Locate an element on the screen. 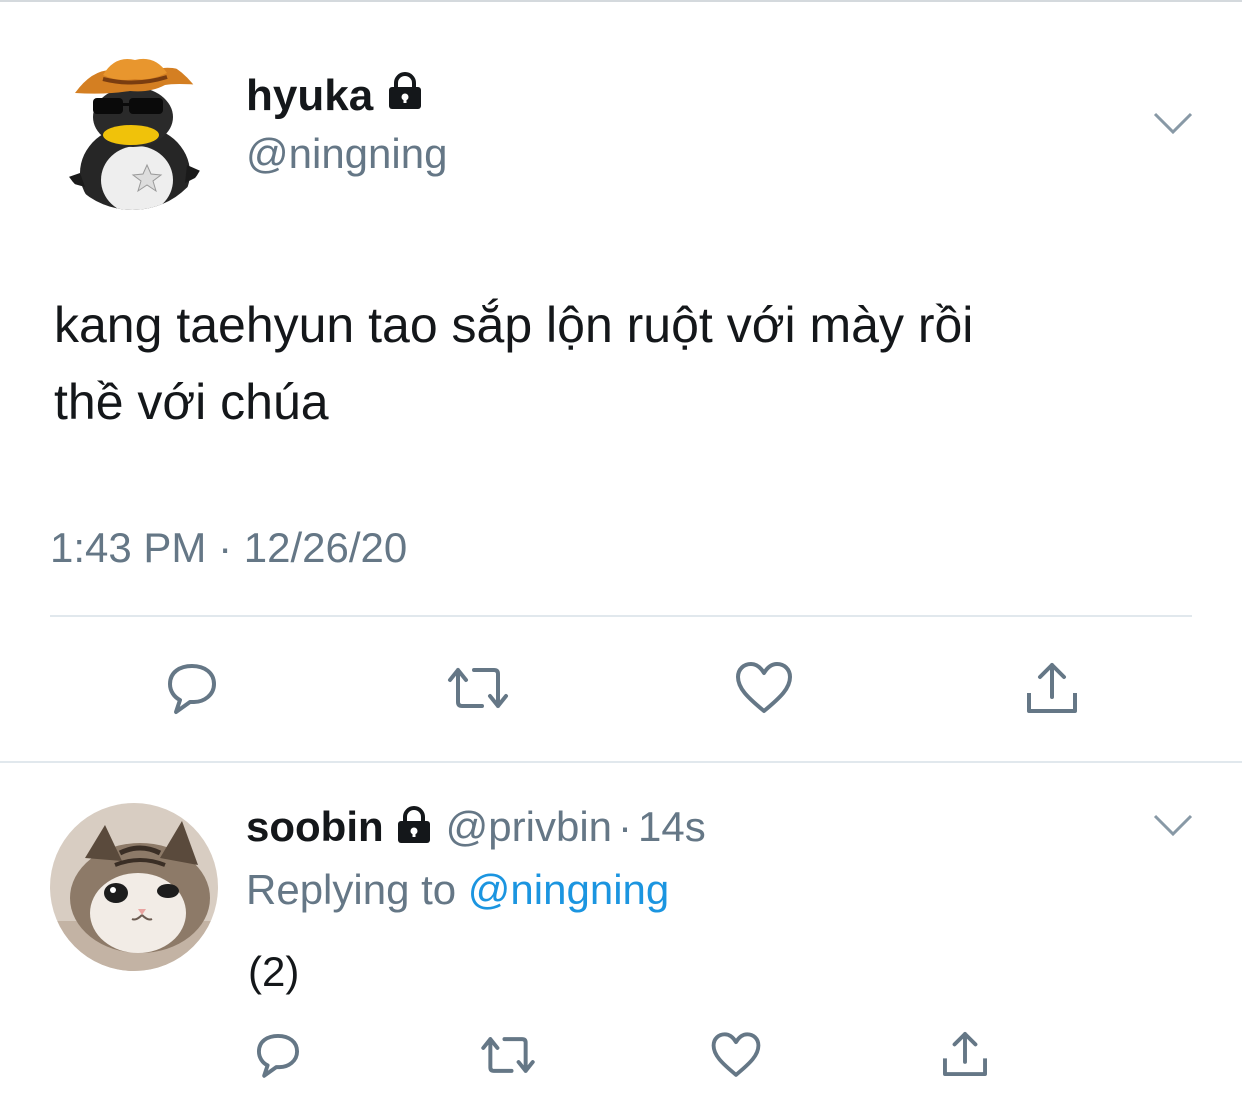 The image size is (1242, 1105). main-handle: @ningning is located at coordinates (346, 154).